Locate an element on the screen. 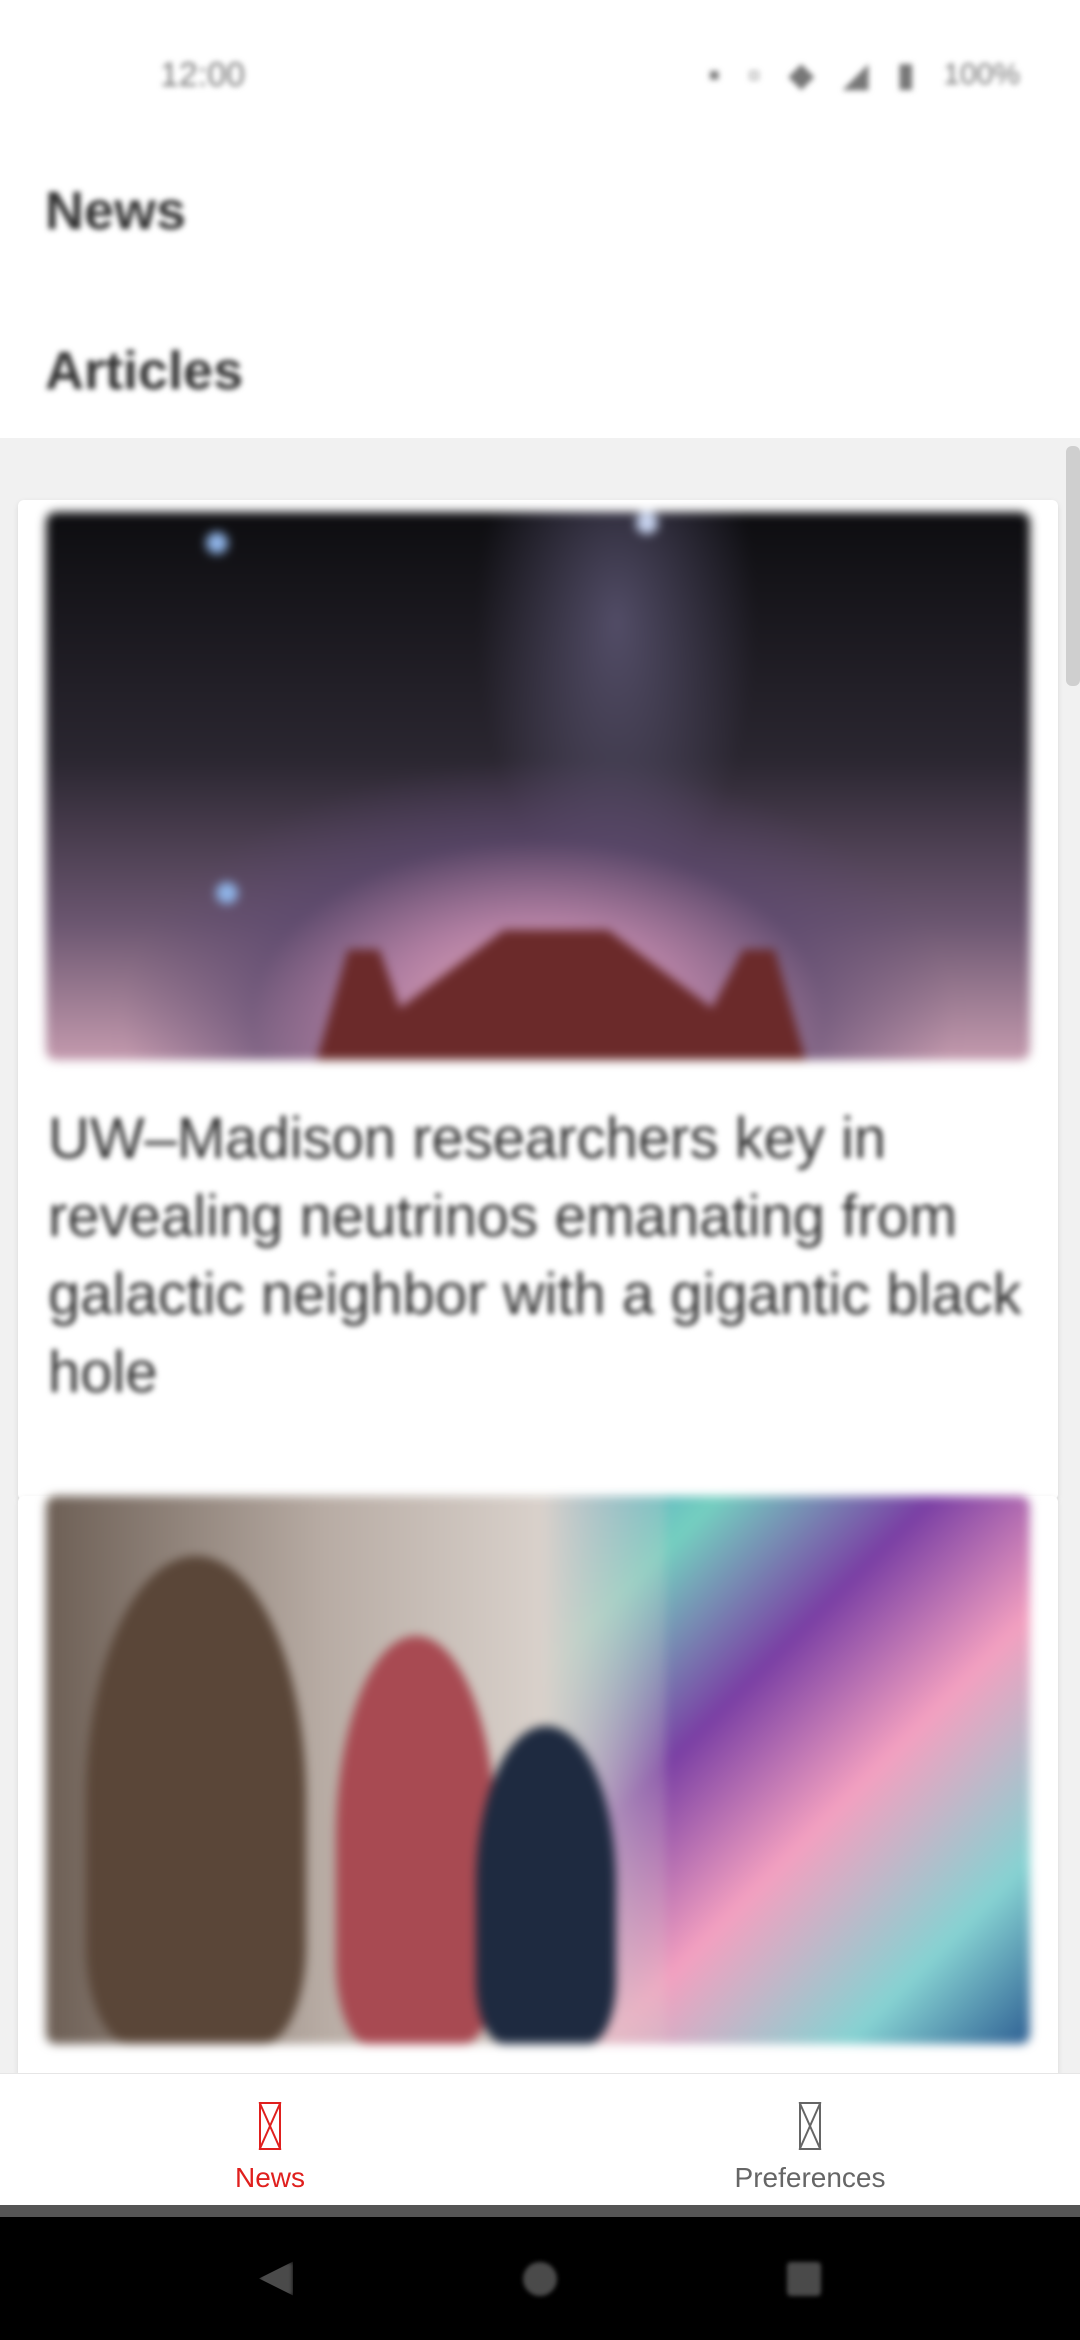  section-title: Articles is located at coordinates (144, 371).